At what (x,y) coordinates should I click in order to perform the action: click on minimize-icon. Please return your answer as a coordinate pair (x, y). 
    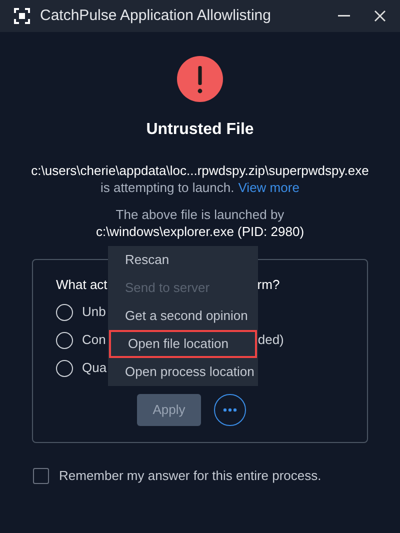
    Looking at the image, I should click on (344, 16).